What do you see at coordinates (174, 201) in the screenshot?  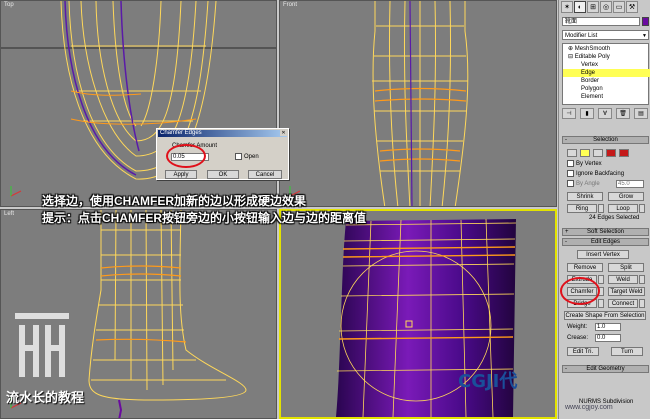 I see `annotation-line-1: 选择边，使用CHAMFER加新的边以形成硬边效果` at bounding box center [174, 201].